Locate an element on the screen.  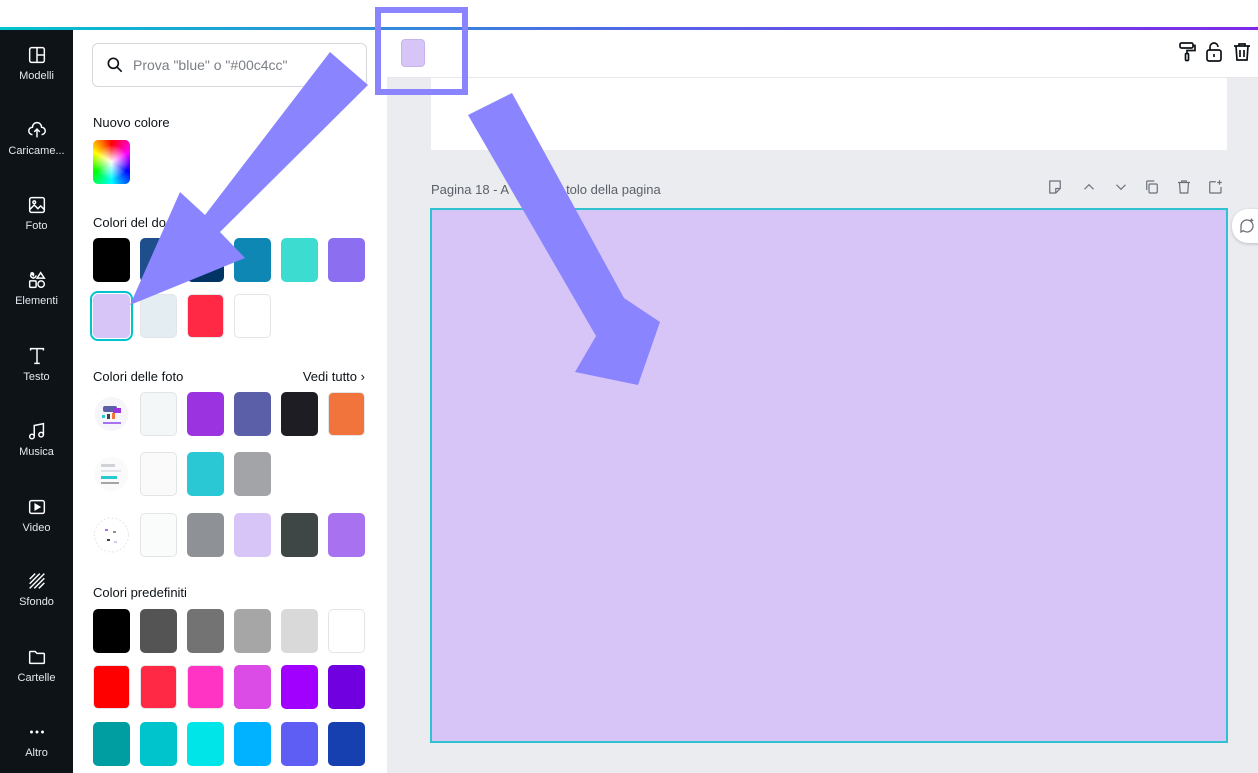
previous-page is located at coordinates (829, 114).